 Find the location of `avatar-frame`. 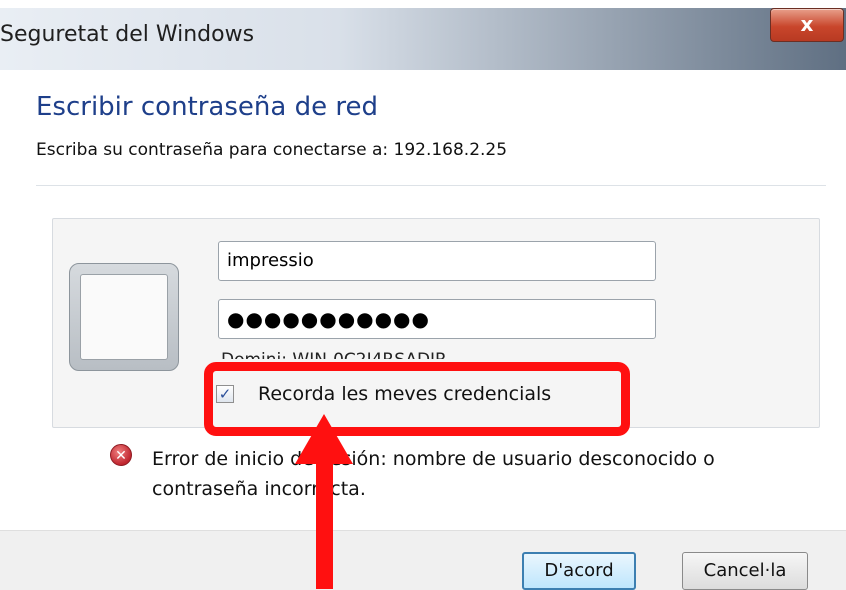

avatar-frame is located at coordinates (124, 317).